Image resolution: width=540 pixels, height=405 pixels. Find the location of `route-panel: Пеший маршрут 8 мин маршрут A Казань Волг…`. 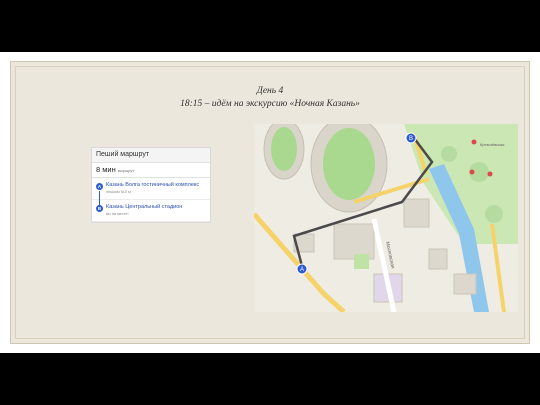

route-panel: Пеший маршрут 8 мин маршрут A Казань Волг… is located at coordinates (151, 185).